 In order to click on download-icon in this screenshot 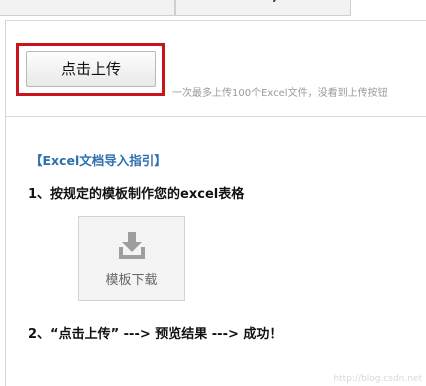, I will do `click(132, 245)`.